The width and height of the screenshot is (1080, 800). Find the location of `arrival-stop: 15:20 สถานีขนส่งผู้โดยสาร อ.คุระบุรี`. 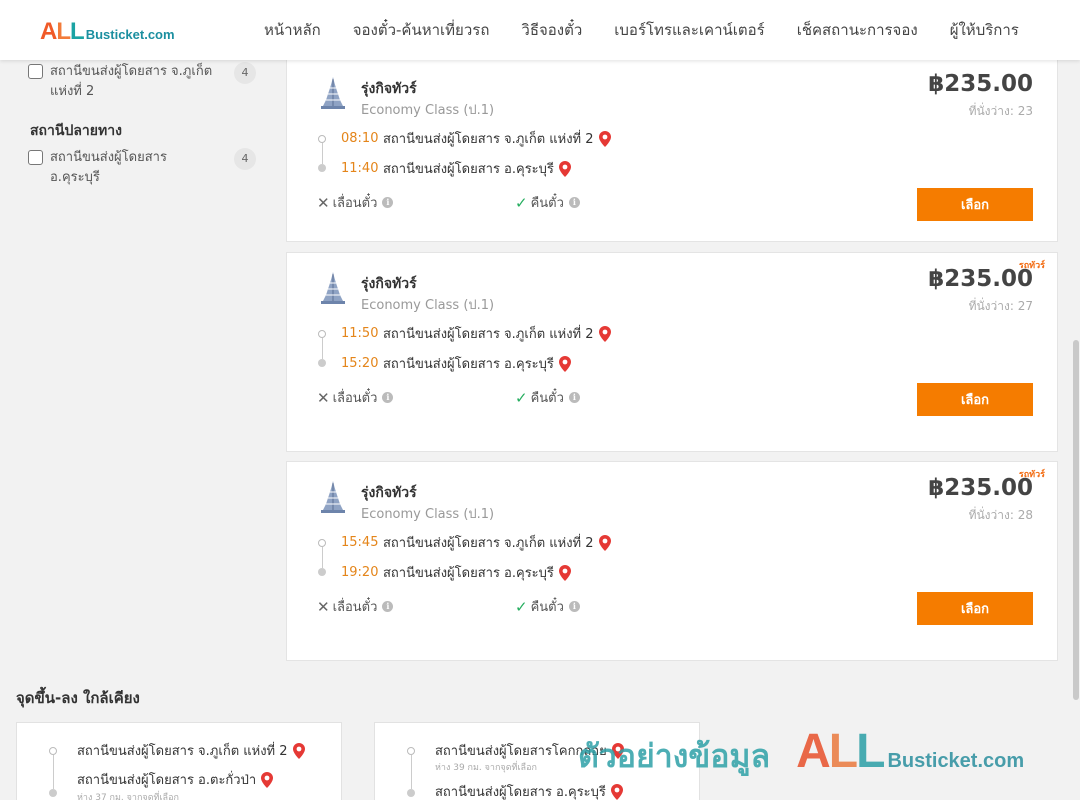

arrival-stop: 15:20 สถานีขนส่งผู้โดยสาร อ.คุระบุรี is located at coordinates (456, 363).